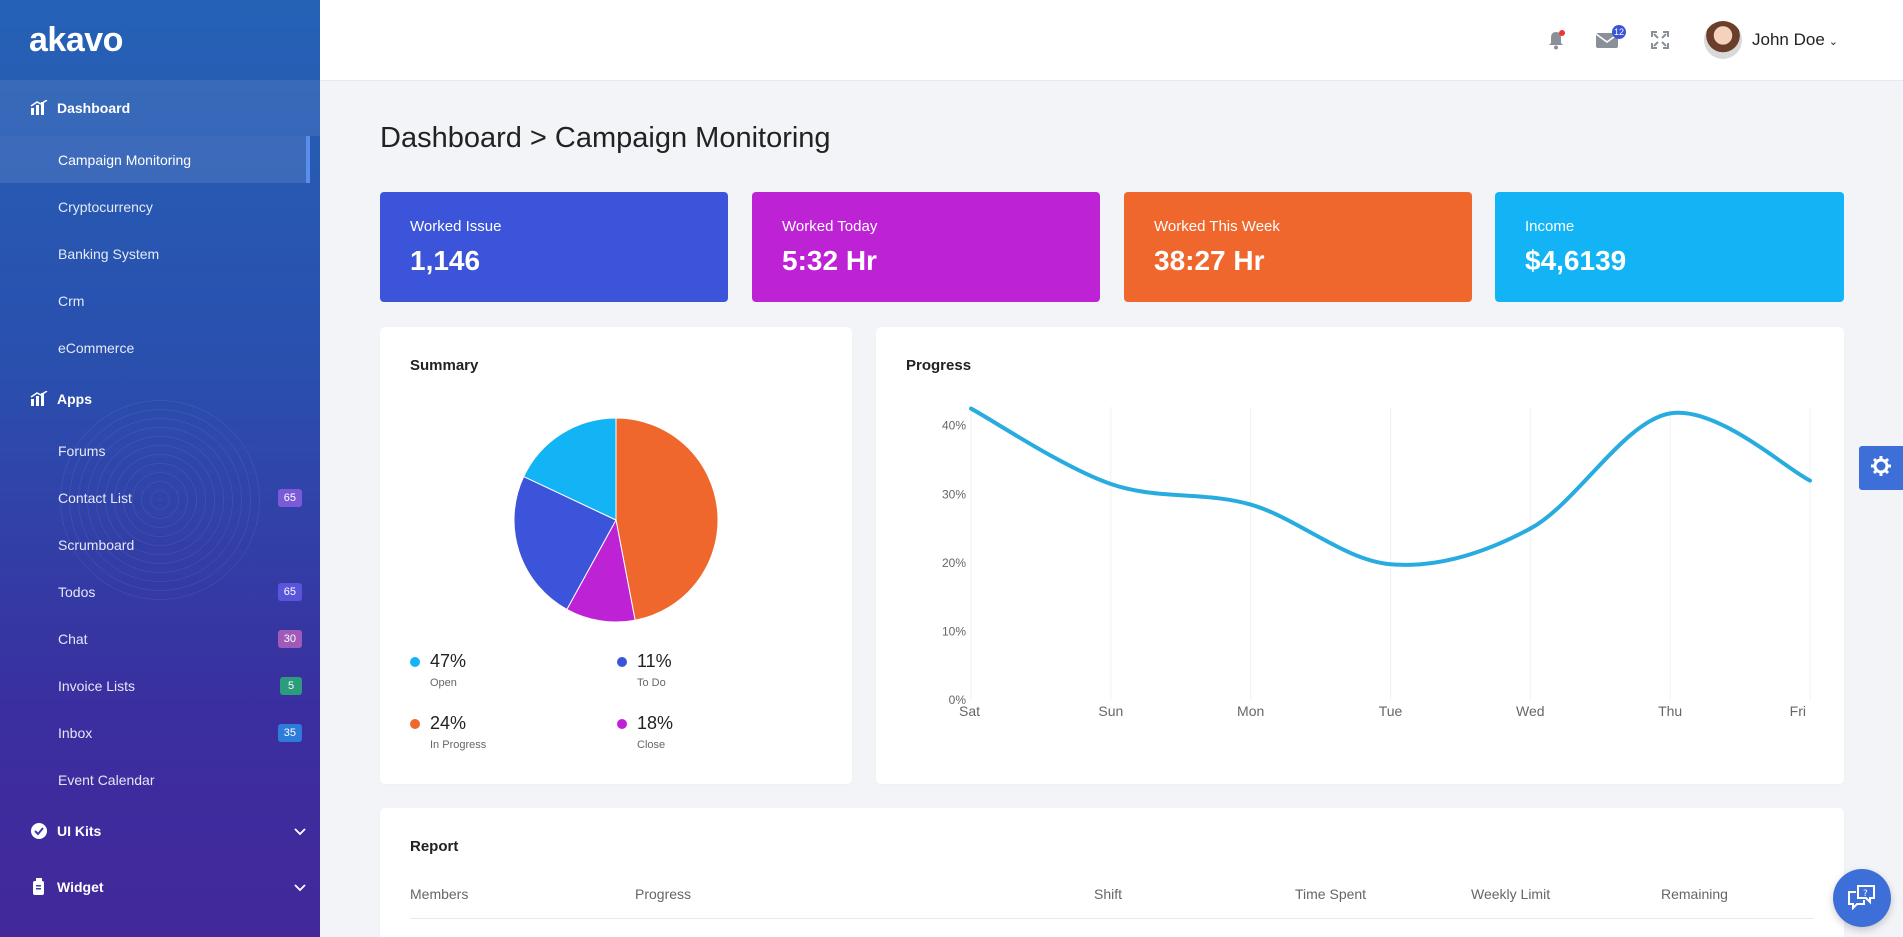  I want to click on stat-value: 1,146, so click(445, 260).